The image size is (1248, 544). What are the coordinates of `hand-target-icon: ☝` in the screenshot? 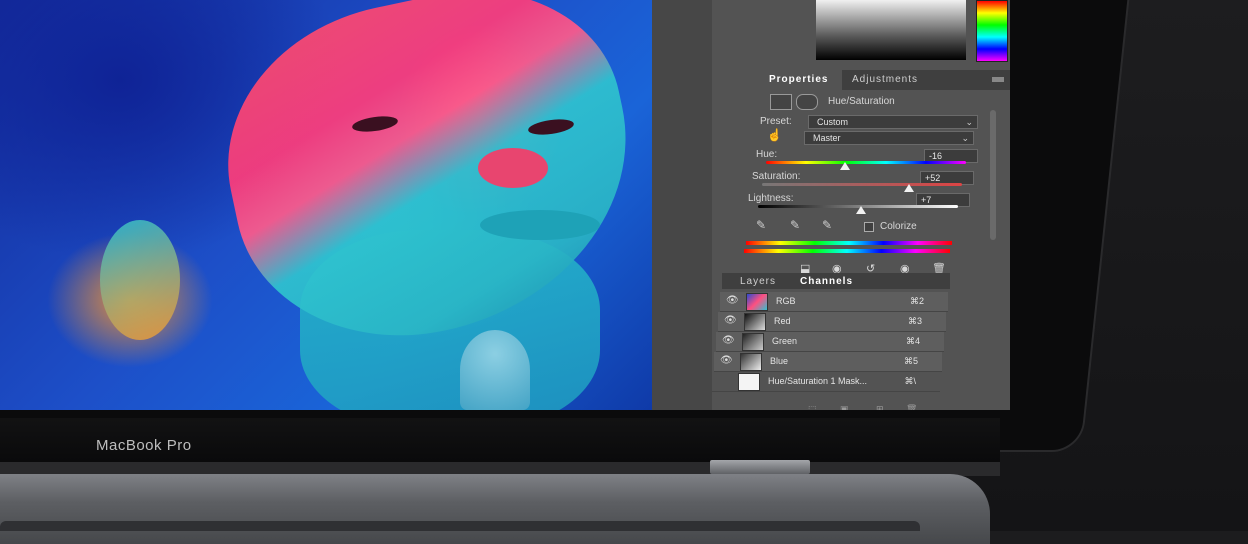 It's located at (774, 135).